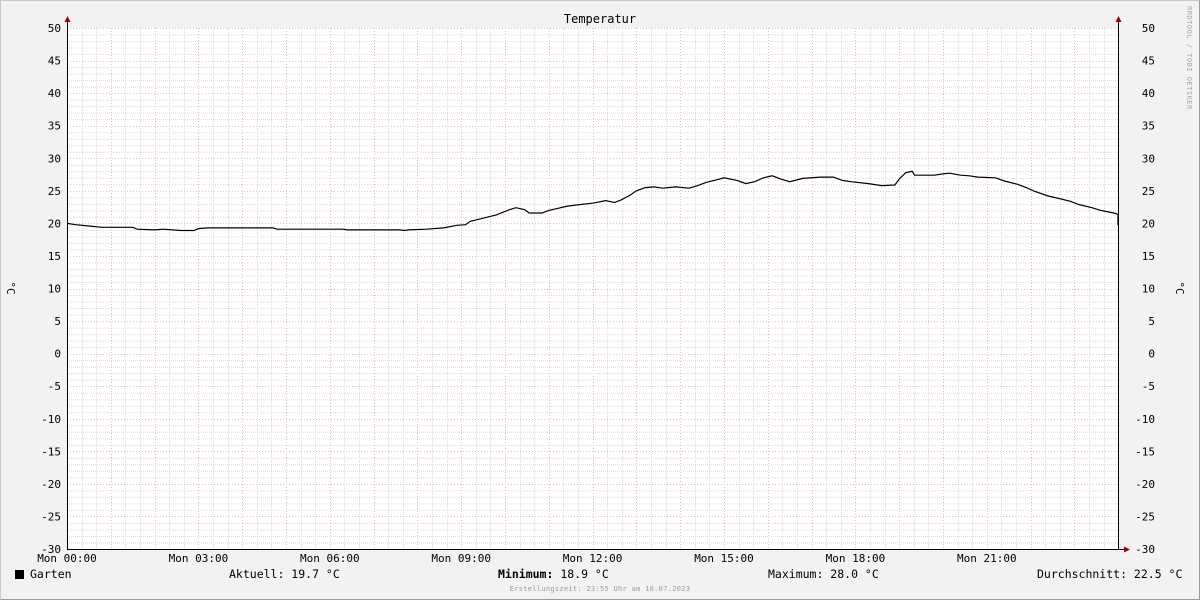 This screenshot has height=600, width=1200. I want to click on y-tick-label-right: 35, so click(1148, 126).